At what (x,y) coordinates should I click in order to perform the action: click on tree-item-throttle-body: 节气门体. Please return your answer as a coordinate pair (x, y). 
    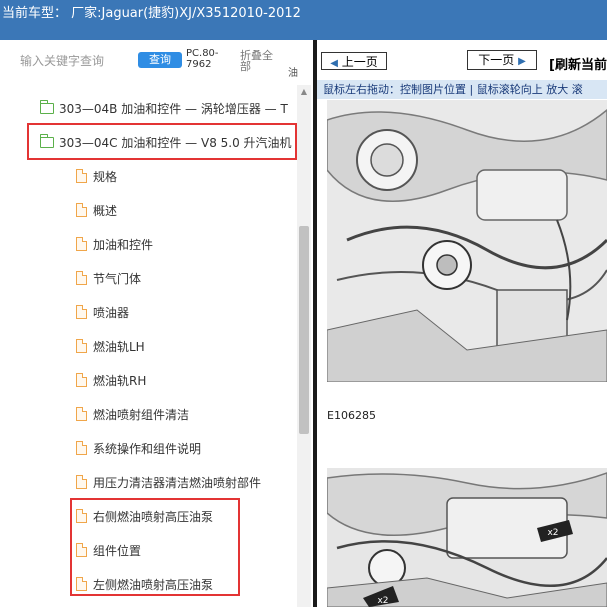
    Looking at the image, I should click on (186, 278).